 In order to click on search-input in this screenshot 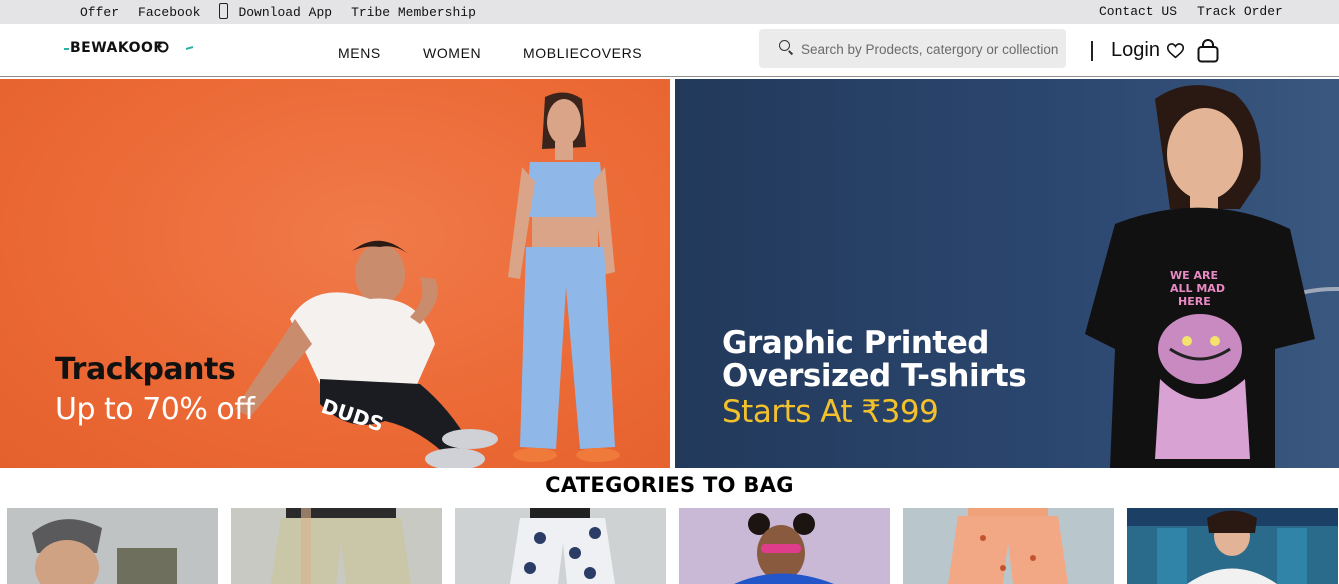, I will do `click(932, 49)`.